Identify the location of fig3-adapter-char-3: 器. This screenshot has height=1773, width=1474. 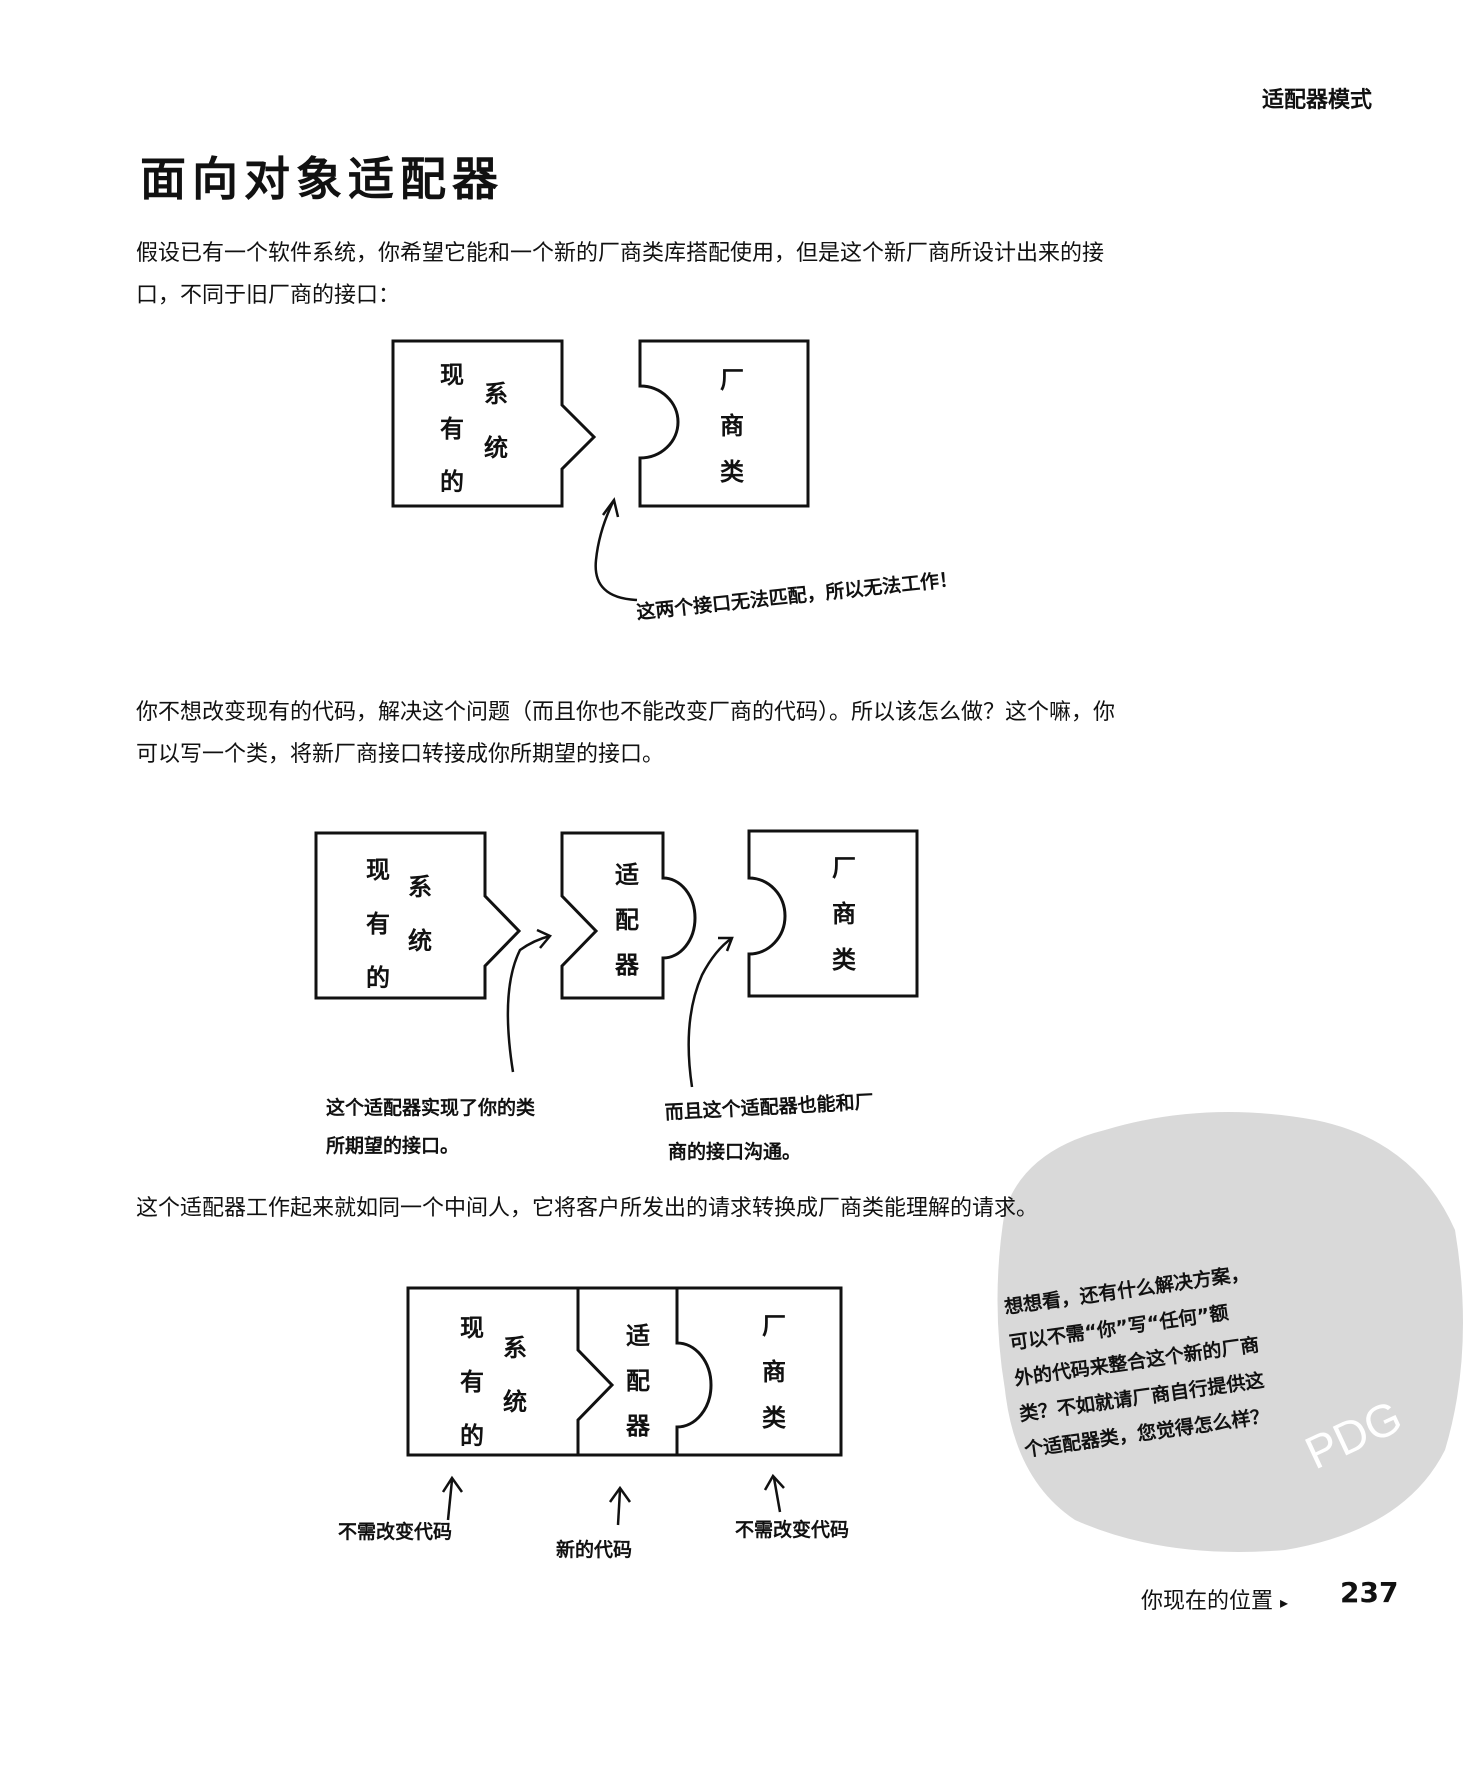
(638, 1425).